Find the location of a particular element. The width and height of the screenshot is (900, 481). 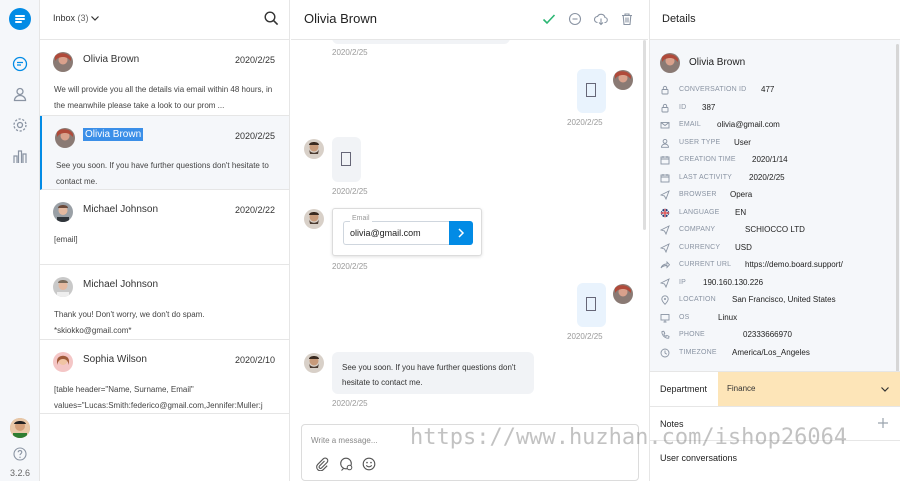

cloud-download-icon is located at coordinates (601, 19).